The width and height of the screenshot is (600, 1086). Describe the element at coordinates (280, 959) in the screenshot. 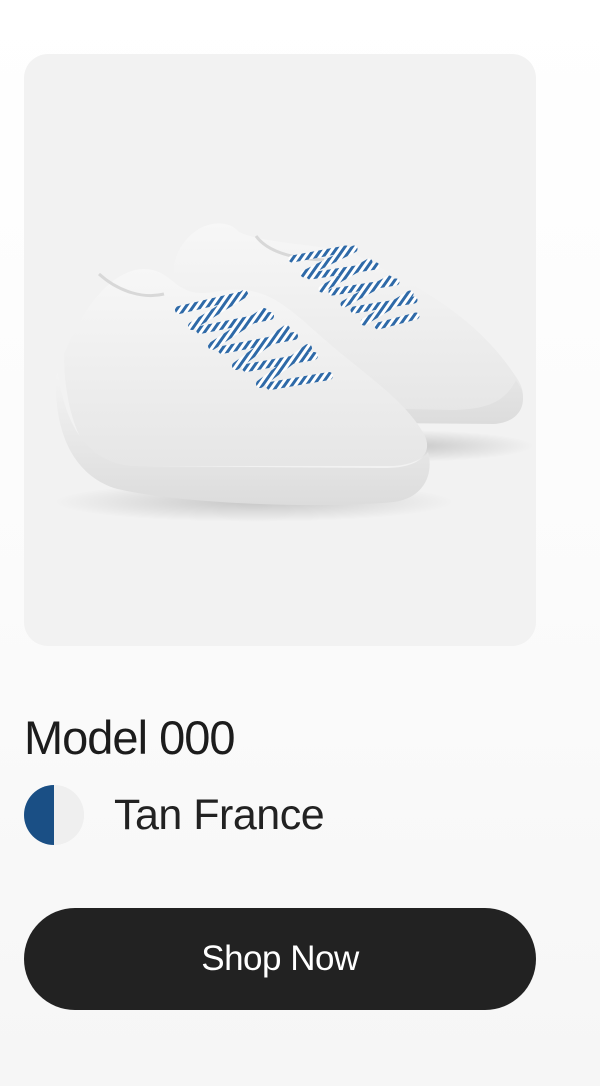

I see `shop-now-button: Shop Now` at that location.